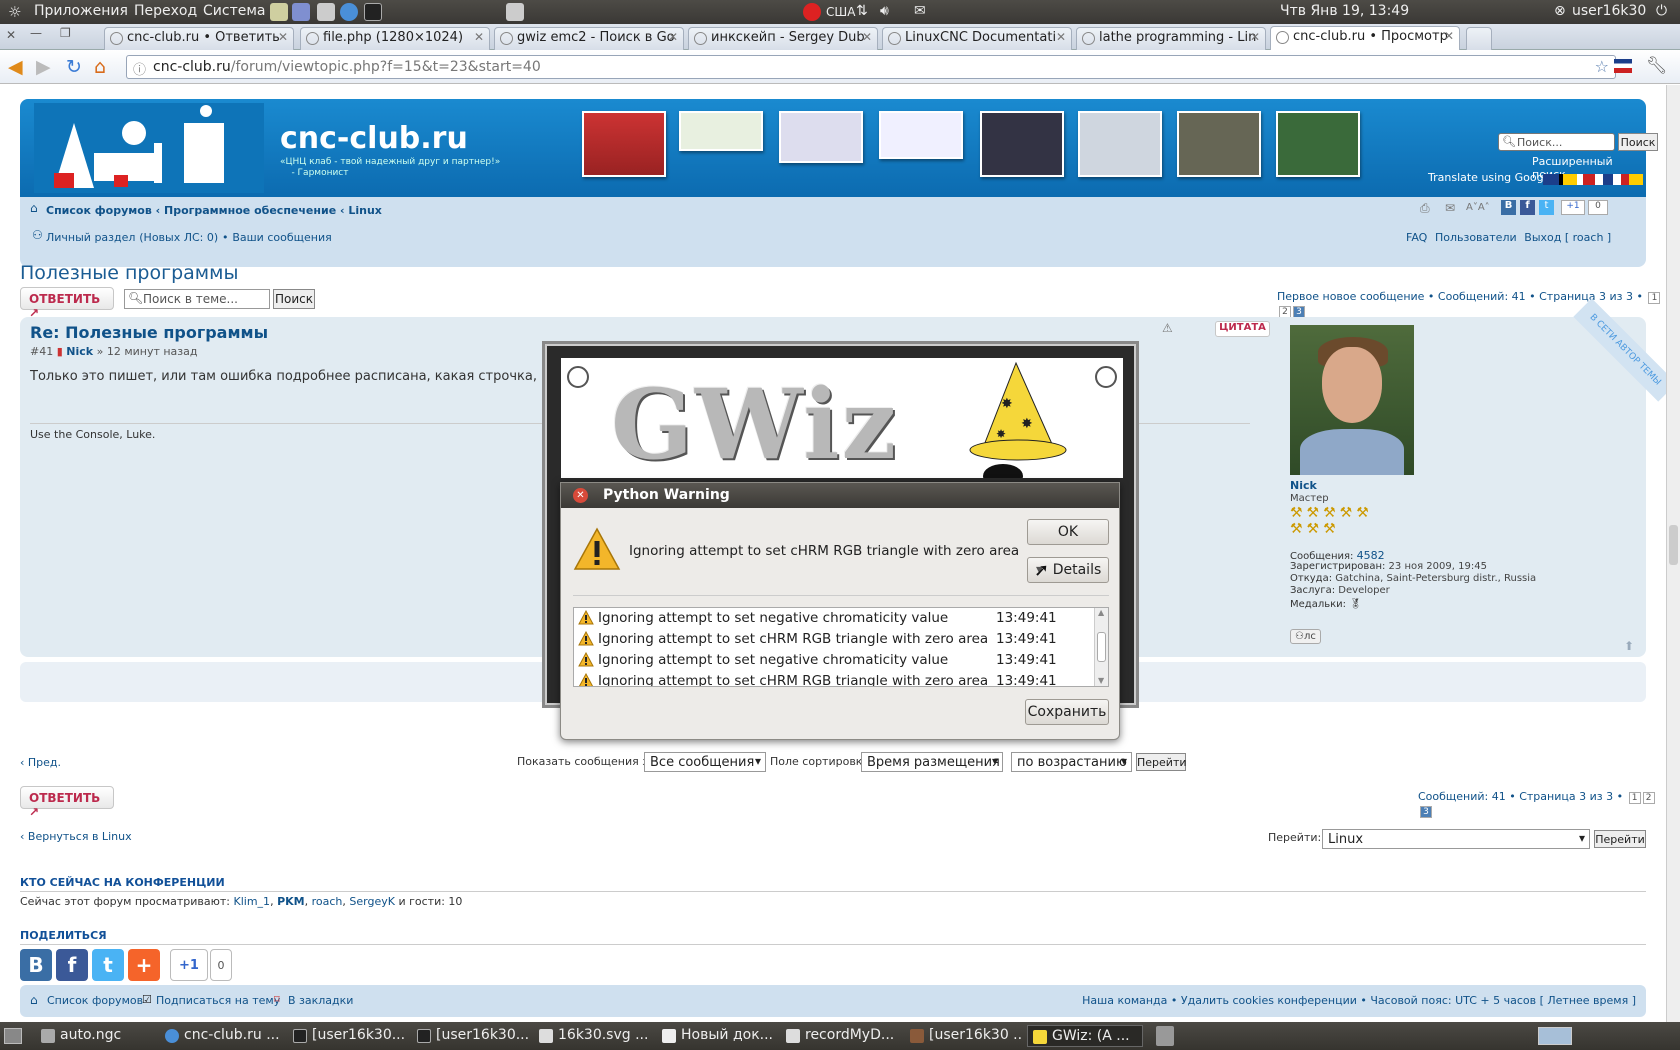 The image size is (1680, 1050). Describe the element at coordinates (1305, 636) in the screenshot. I see `pm-button: ⚇лс` at that location.